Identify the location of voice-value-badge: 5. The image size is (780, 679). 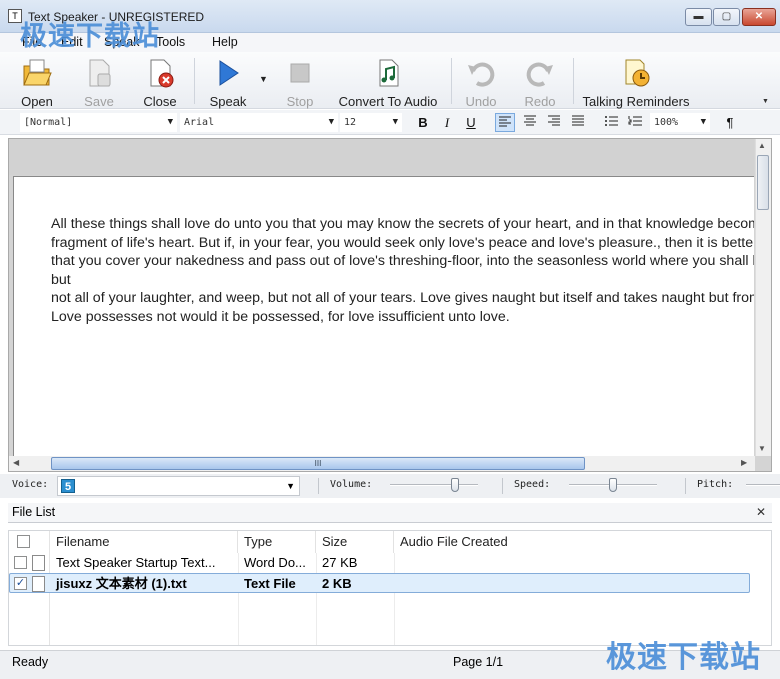
(68, 486).